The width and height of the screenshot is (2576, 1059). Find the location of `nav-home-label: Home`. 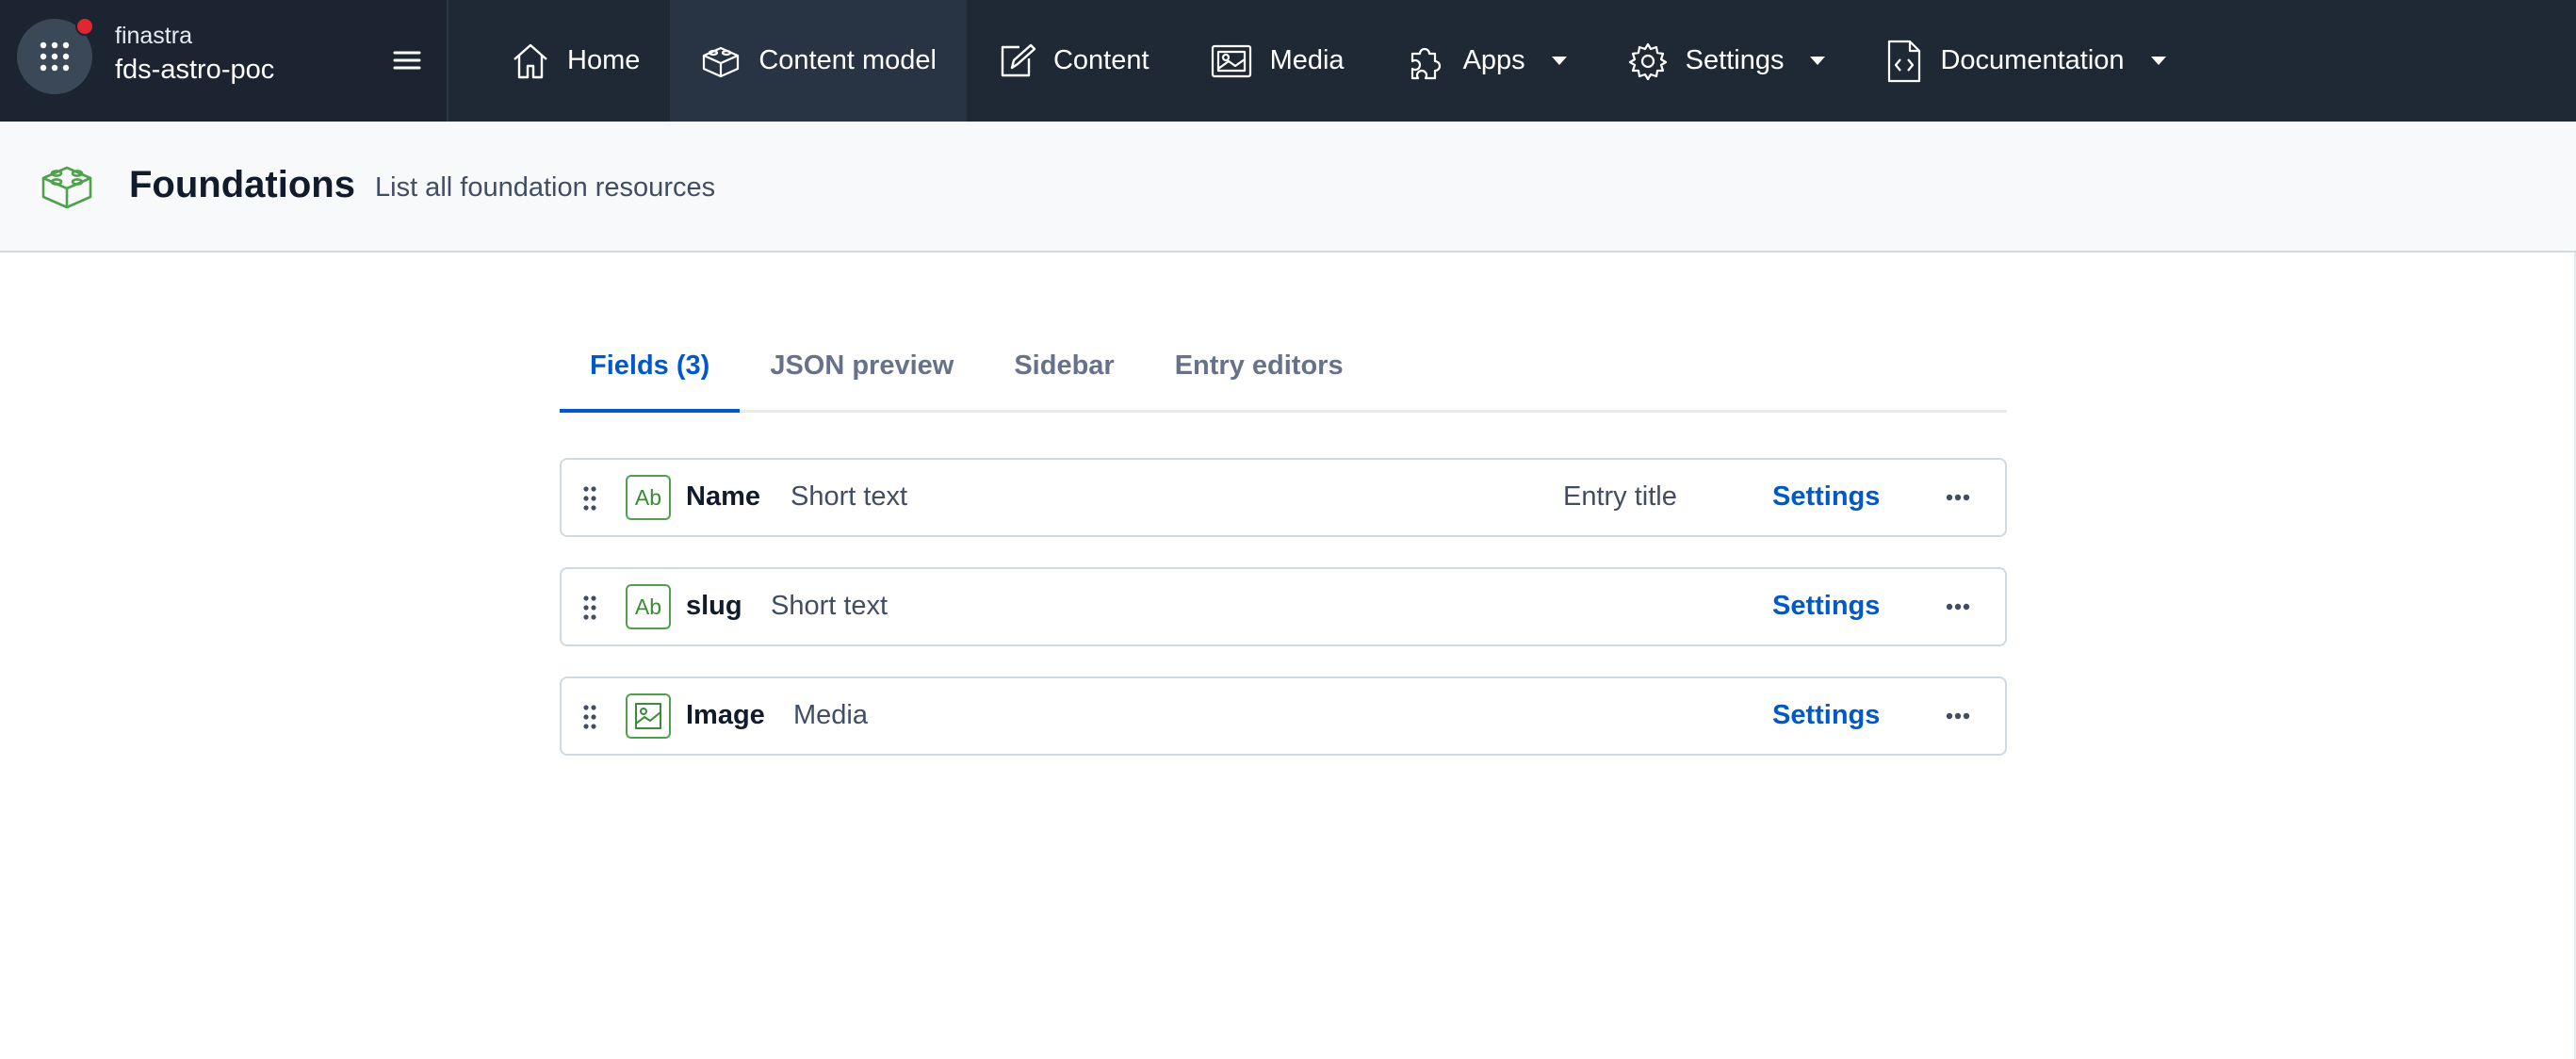

nav-home-label: Home is located at coordinates (604, 60).